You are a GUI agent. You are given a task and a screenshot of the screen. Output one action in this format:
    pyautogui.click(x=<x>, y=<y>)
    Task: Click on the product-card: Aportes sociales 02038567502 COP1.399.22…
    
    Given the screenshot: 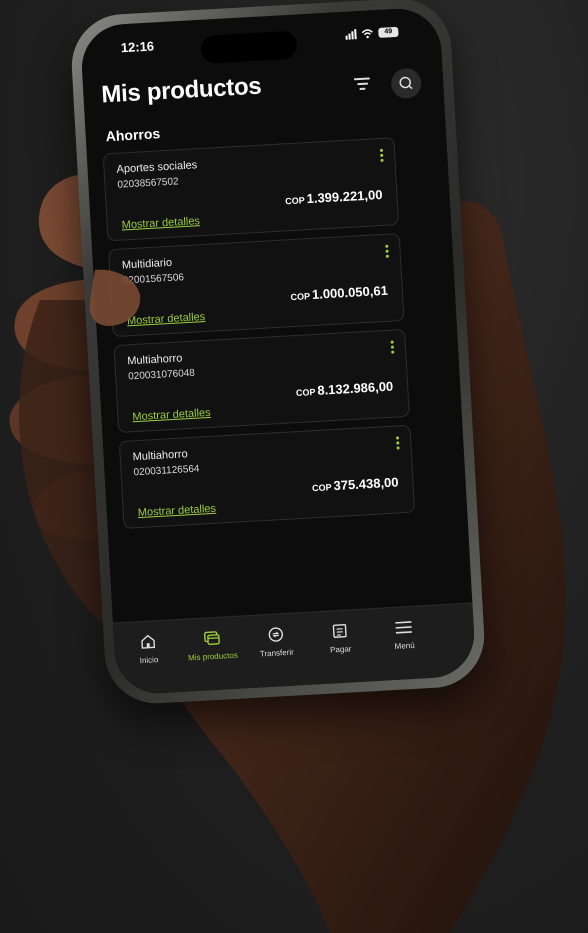 What is the action you would take?
    pyautogui.click(x=251, y=189)
    